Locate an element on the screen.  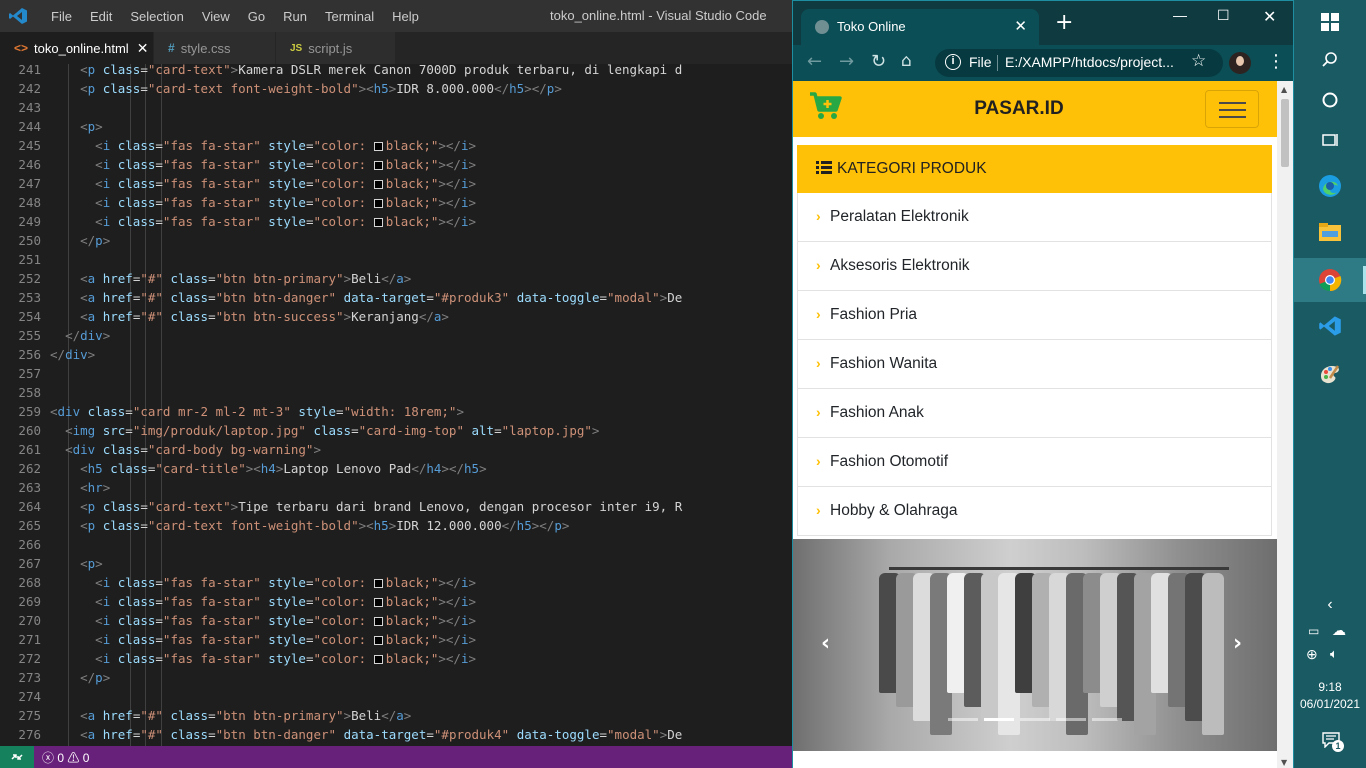
profile-avatar is located at coordinates (1240, 63).